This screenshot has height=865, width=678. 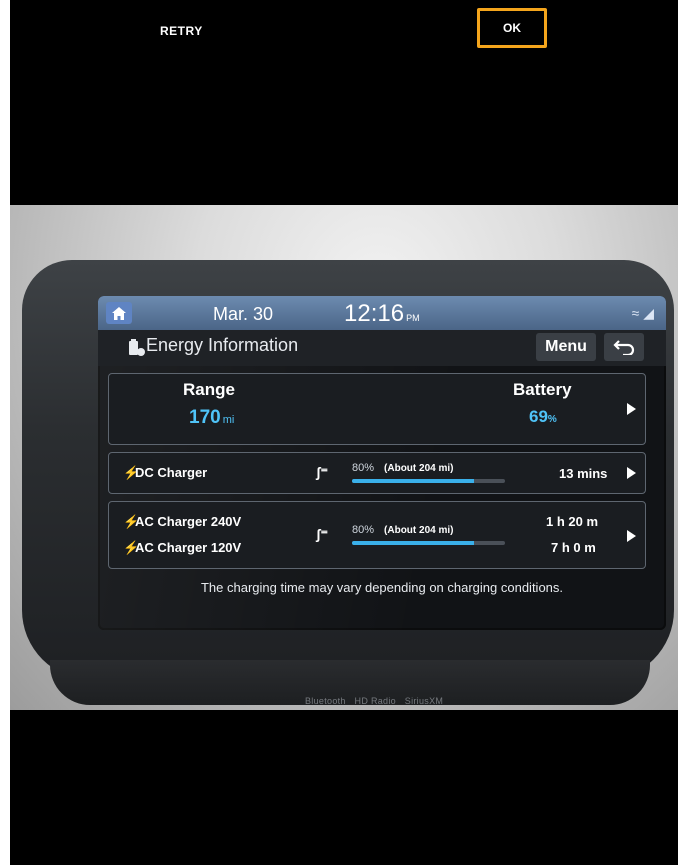 I want to click on home-icon, so click(x=119, y=313).